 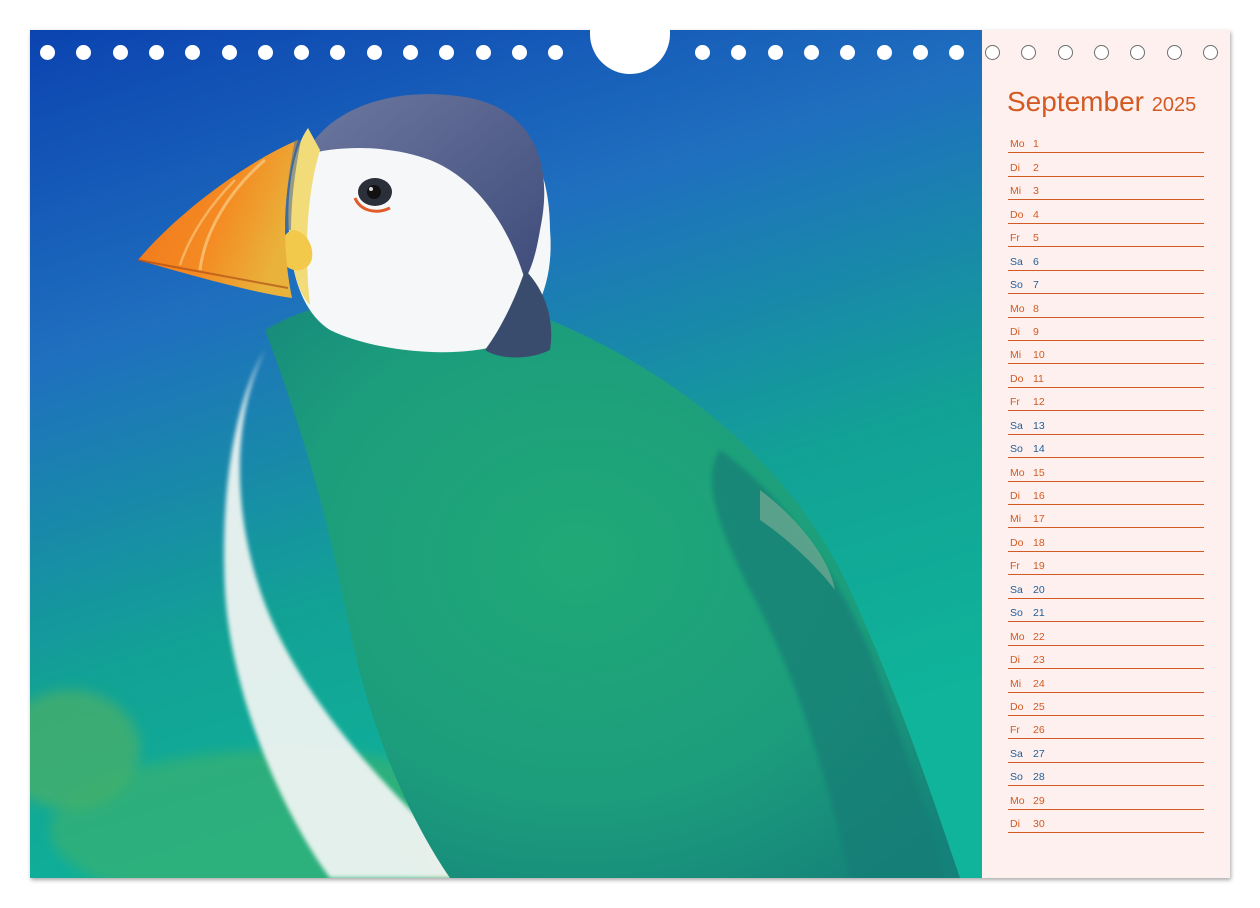 I want to click on day-row: Mo 22, so click(x=1106, y=634).